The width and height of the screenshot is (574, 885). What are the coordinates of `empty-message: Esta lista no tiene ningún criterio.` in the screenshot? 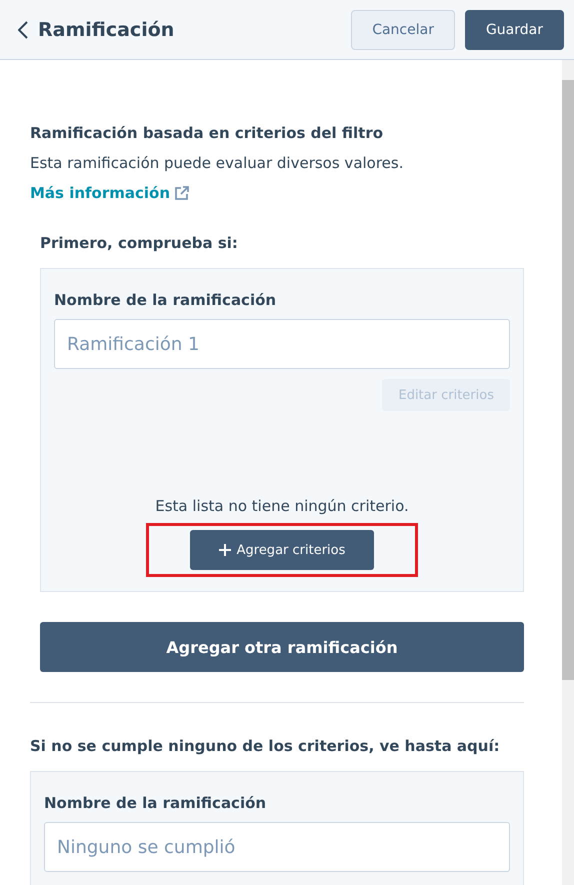 It's located at (282, 506).